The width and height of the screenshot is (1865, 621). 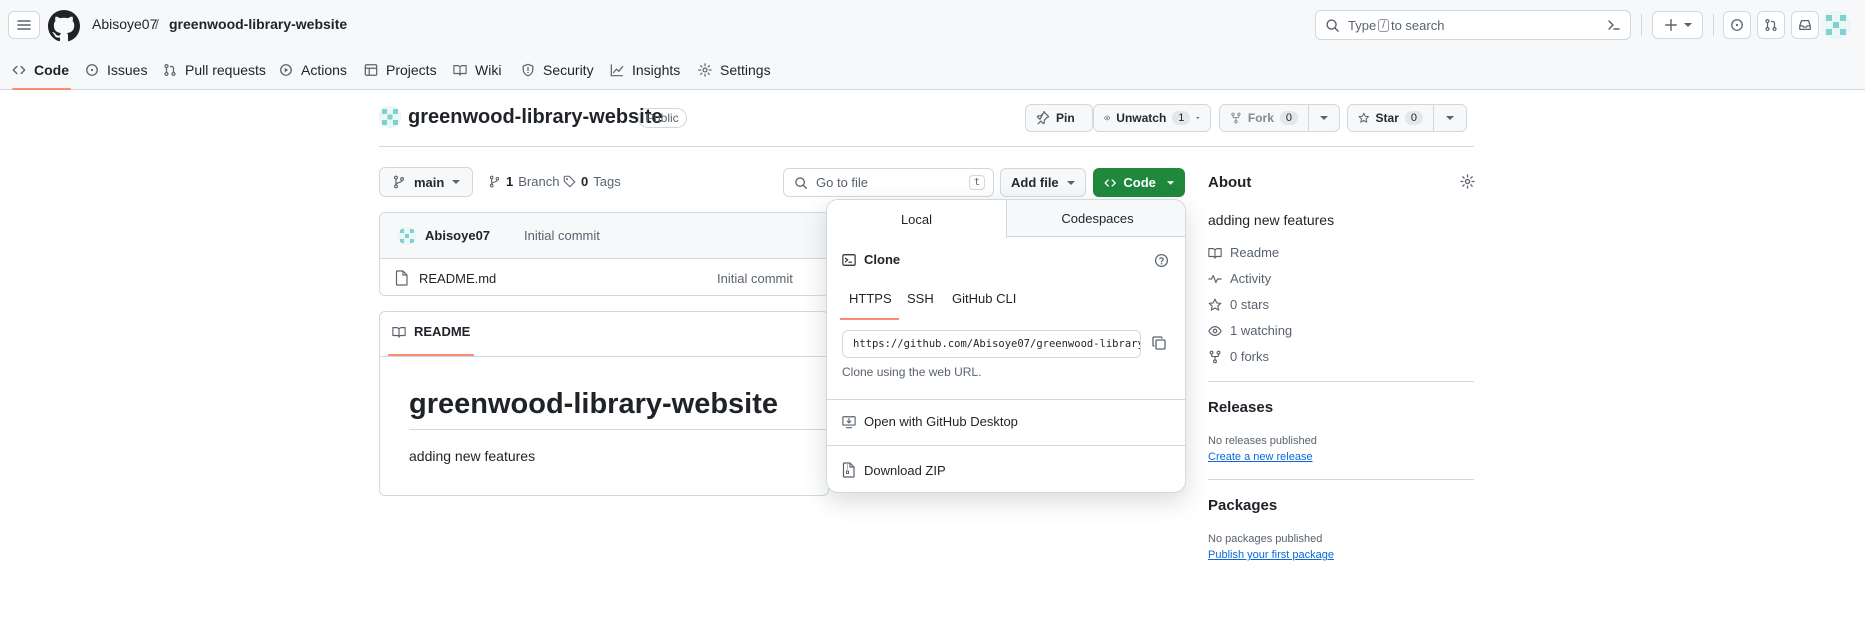 What do you see at coordinates (917, 219) in the screenshot?
I see `tab-local: Local` at bounding box center [917, 219].